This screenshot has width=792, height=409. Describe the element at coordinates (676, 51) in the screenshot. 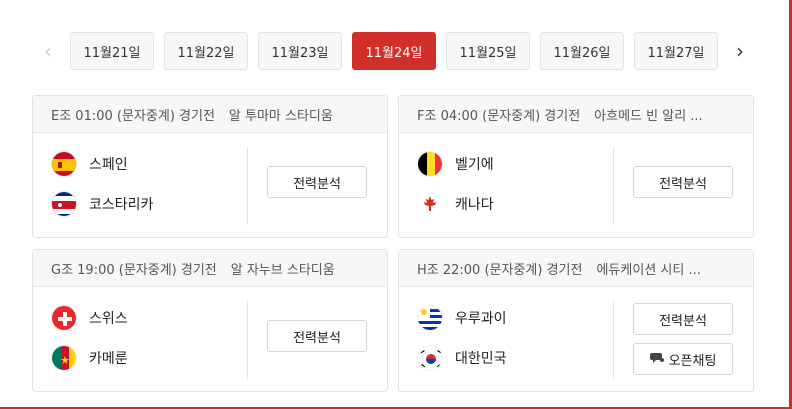

I see `date-tab: 11월27일` at that location.